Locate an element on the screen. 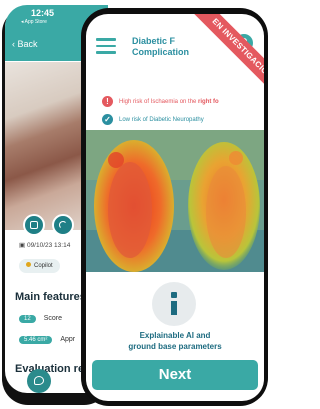 Image resolution: width=320 pixels, height=409 pixels. copilot-label: Copilot is located at coordinates (43, 266).